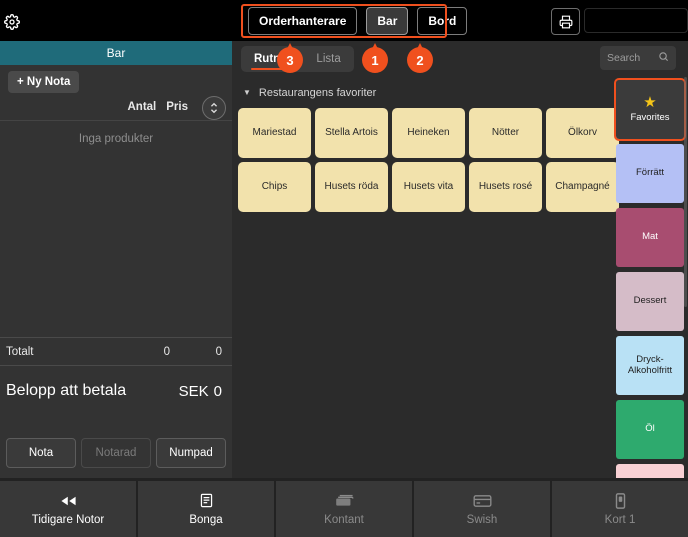  I want to click on nota-tab: Nota, so click(41, 453).